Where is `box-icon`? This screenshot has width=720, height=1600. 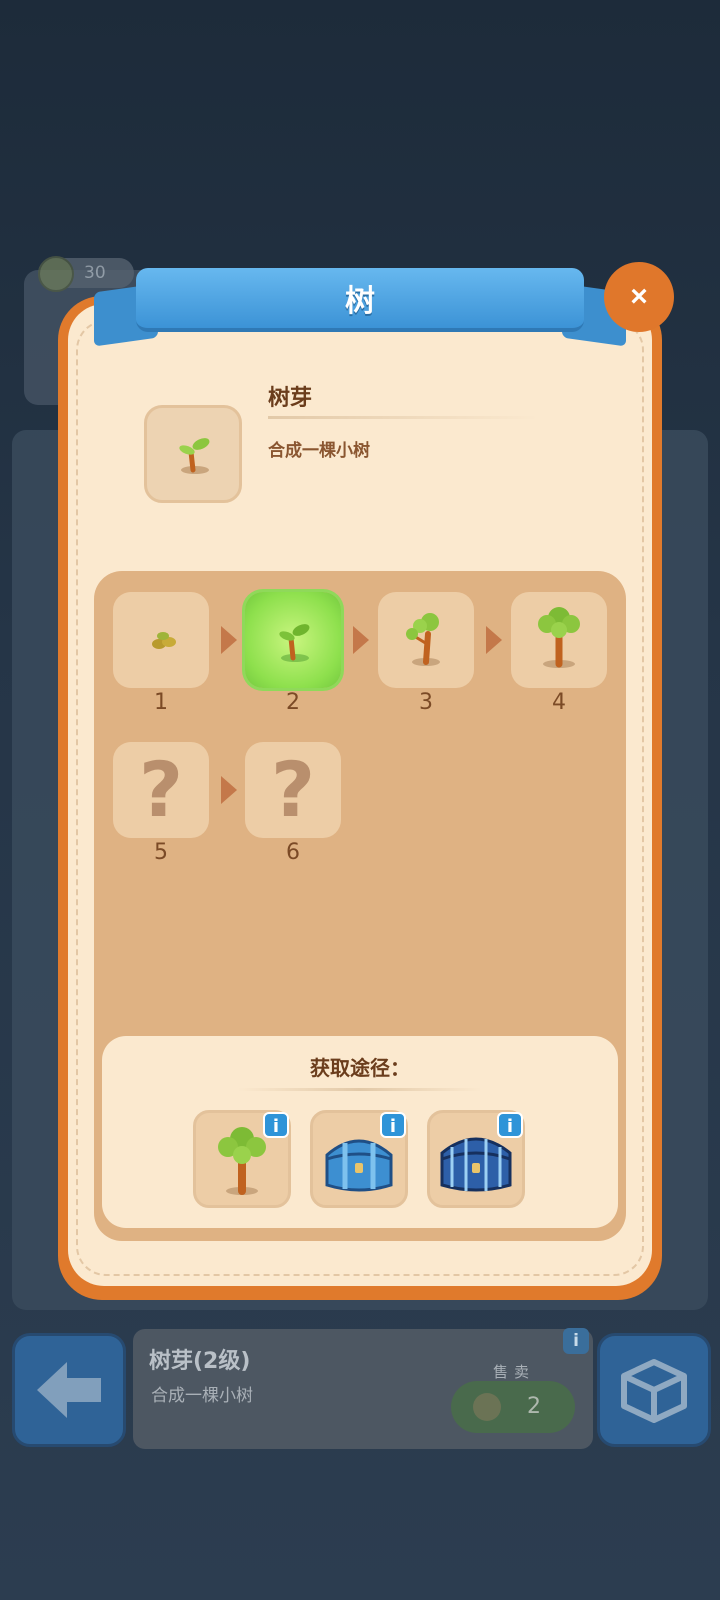
box-icon is located at coordinates (654, 1391).